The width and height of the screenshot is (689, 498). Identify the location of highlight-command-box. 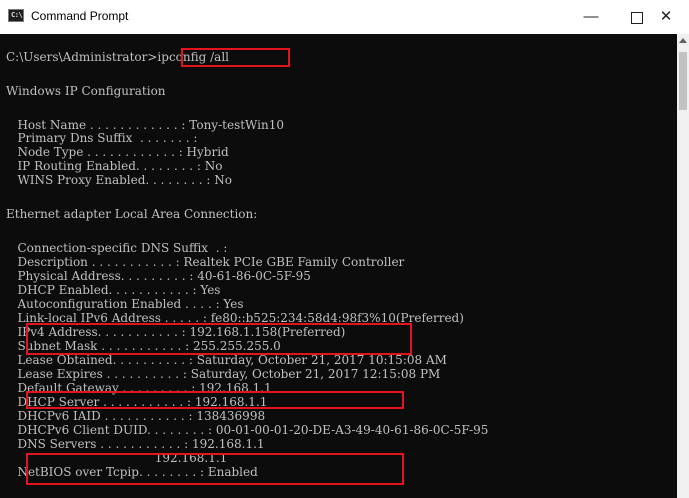
(235, 57).